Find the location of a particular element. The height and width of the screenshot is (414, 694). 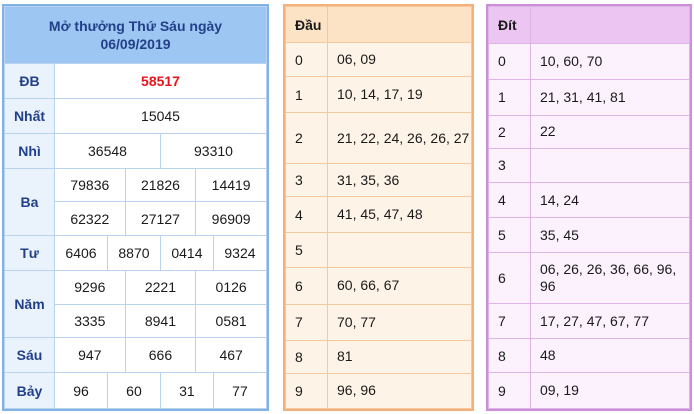

prize-label-tu: Tư is located at coordinates (29, 253).